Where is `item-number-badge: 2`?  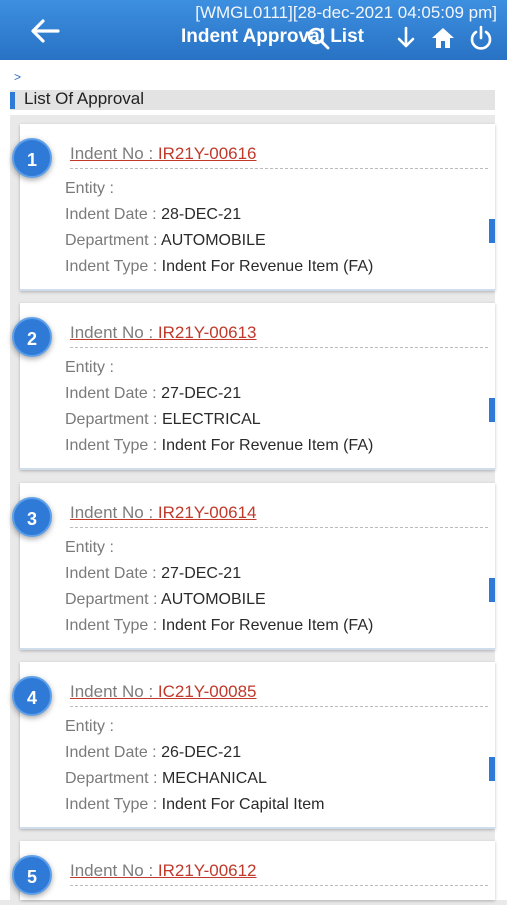 item-number-badge: 2 is located at coordinates (32, 337).